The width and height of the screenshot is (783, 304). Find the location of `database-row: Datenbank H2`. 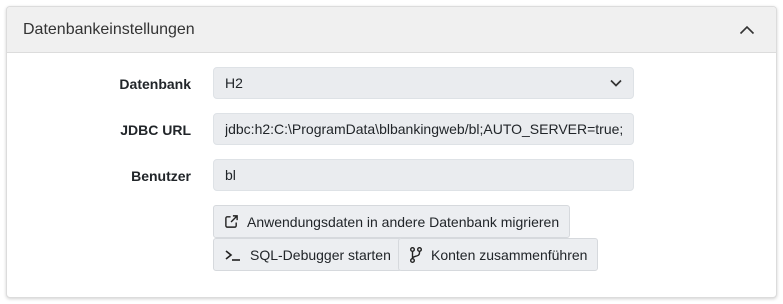

database-row: Datenbank H2 is located at coordinates (391, 84).